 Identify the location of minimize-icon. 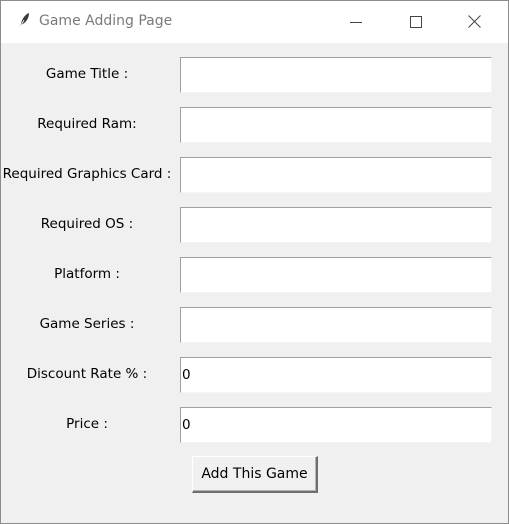
(356, 22).